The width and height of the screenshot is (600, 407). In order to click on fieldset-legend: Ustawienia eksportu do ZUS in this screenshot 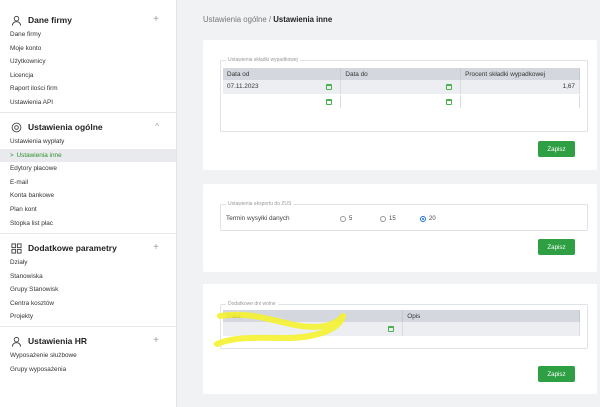, I will do `click(260, 204)`.